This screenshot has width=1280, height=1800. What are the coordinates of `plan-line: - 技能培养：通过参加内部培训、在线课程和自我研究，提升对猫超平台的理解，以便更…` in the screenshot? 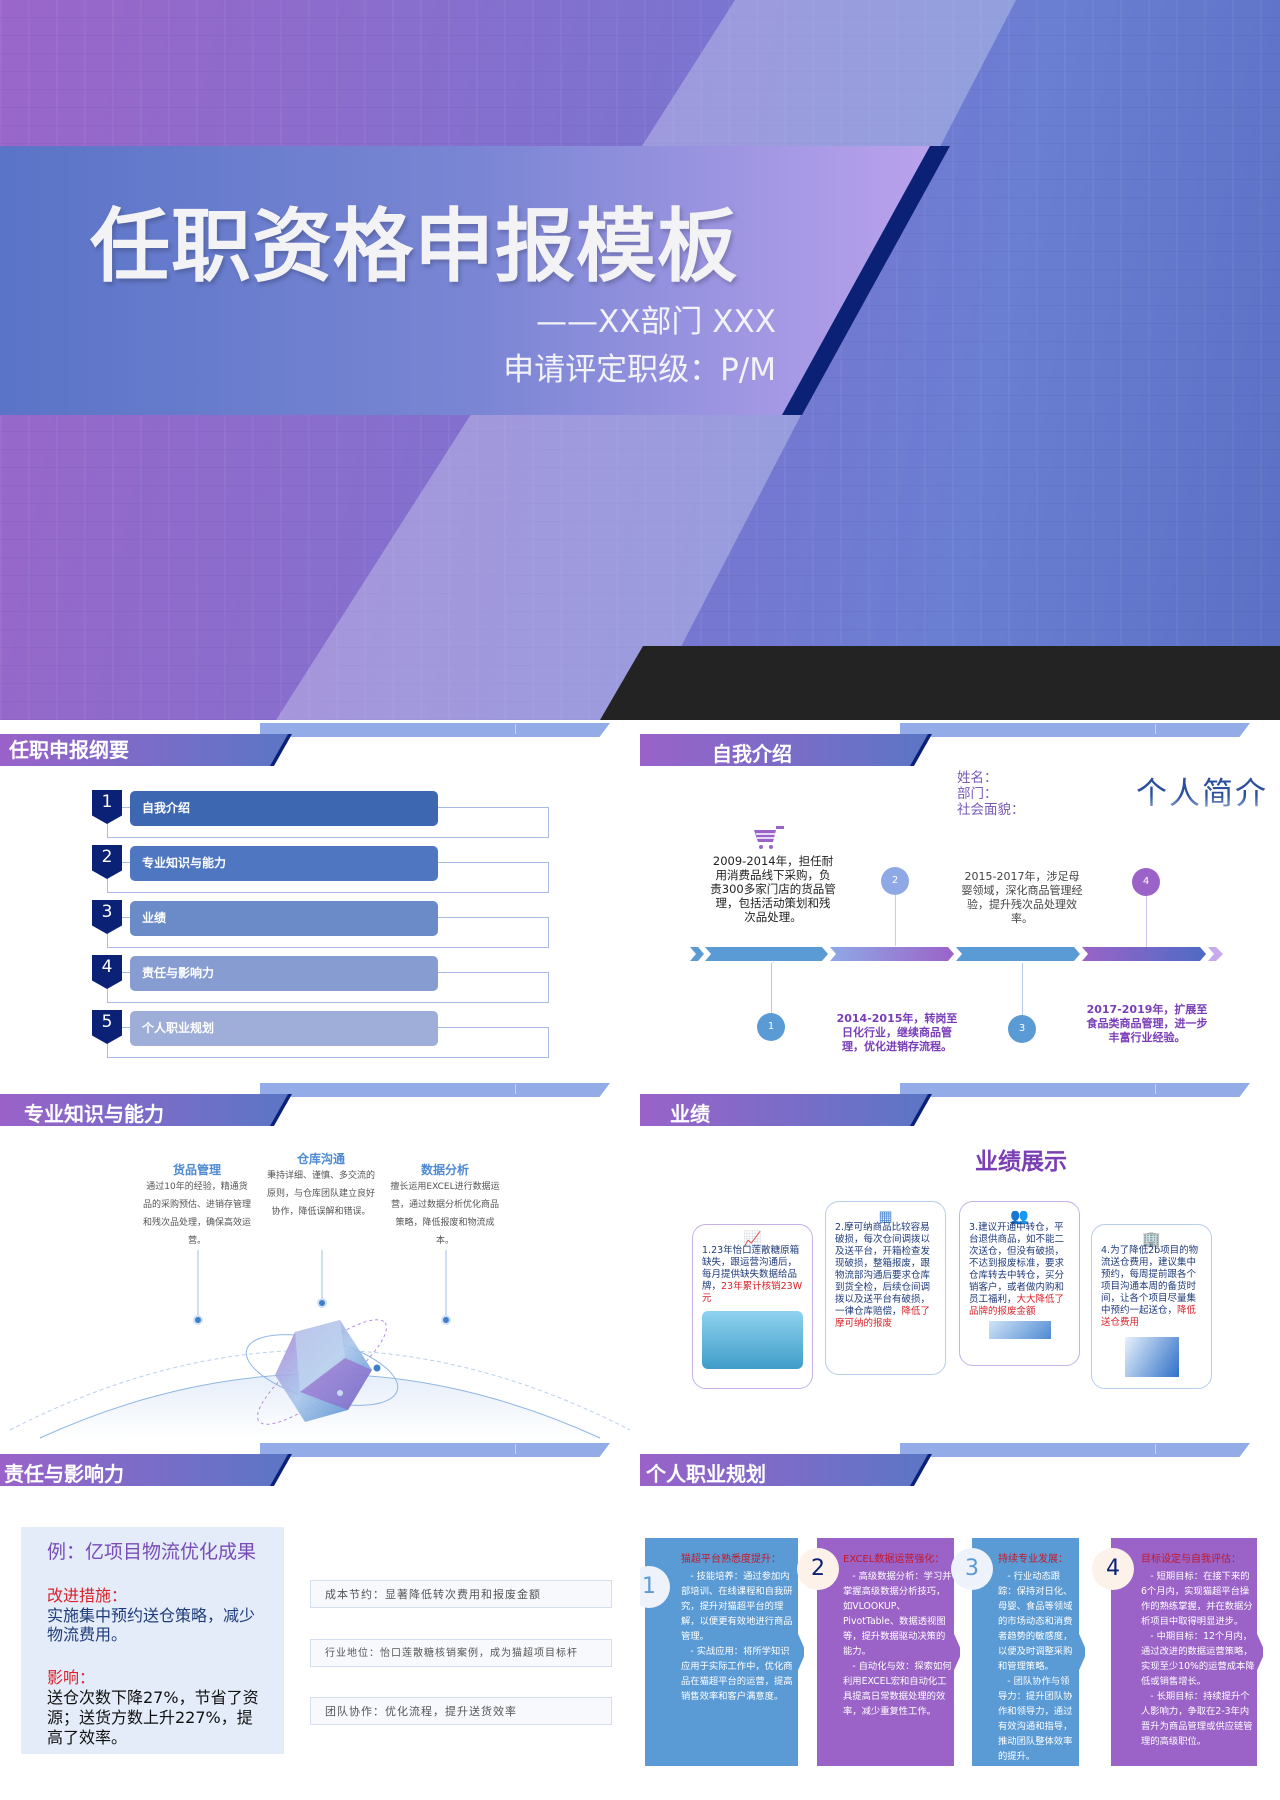 It's located at (737, 1606).